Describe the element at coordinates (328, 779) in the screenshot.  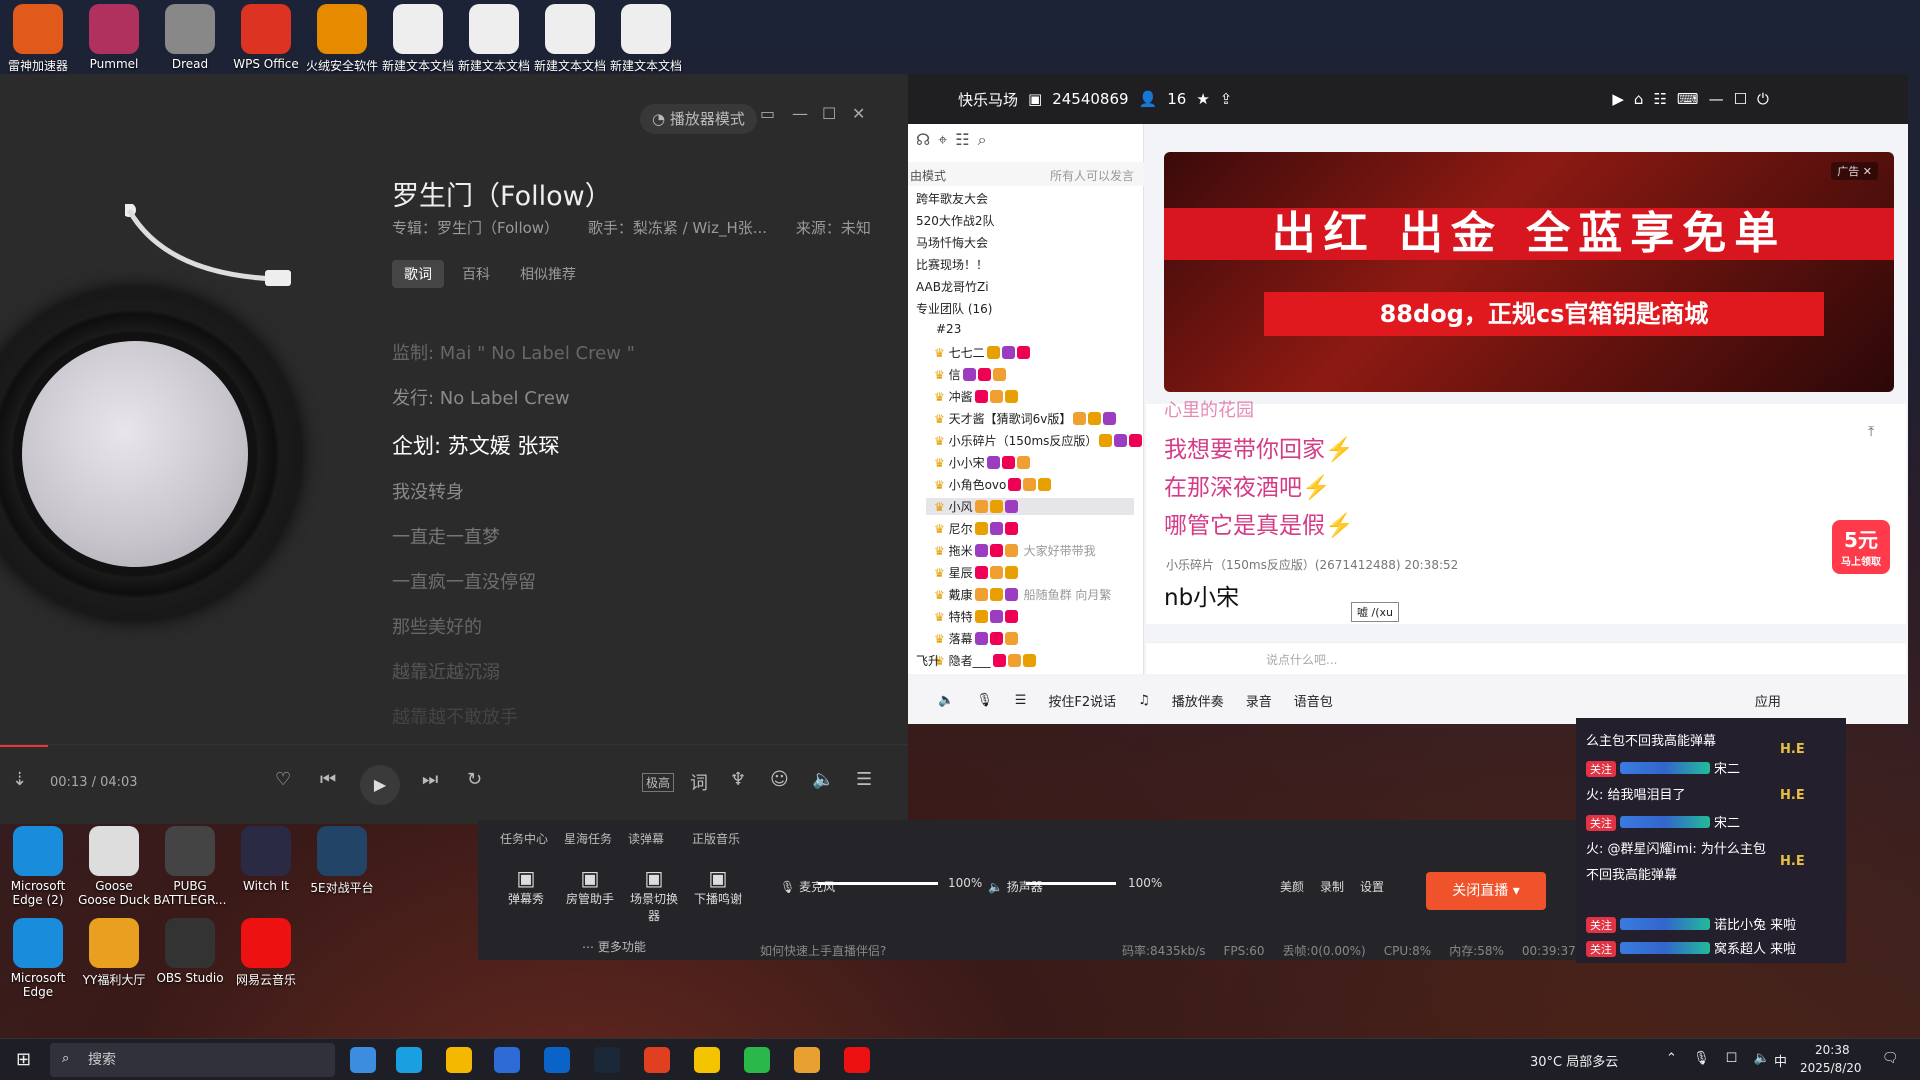
I see `previous-icon: ⏮` at that location.